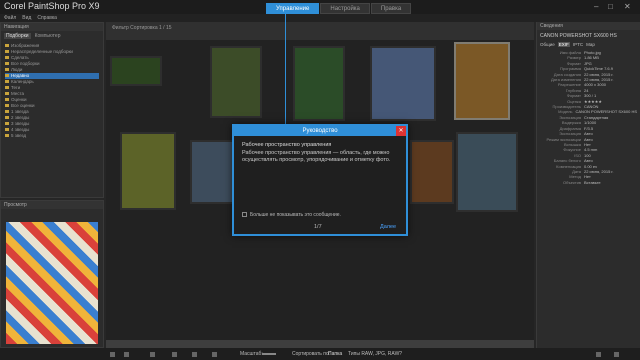 This screenshot has width=640, height=360. Describe the element at coordinates (26, 18) in the screenshot. I see `menu-view: Вид` at that location.